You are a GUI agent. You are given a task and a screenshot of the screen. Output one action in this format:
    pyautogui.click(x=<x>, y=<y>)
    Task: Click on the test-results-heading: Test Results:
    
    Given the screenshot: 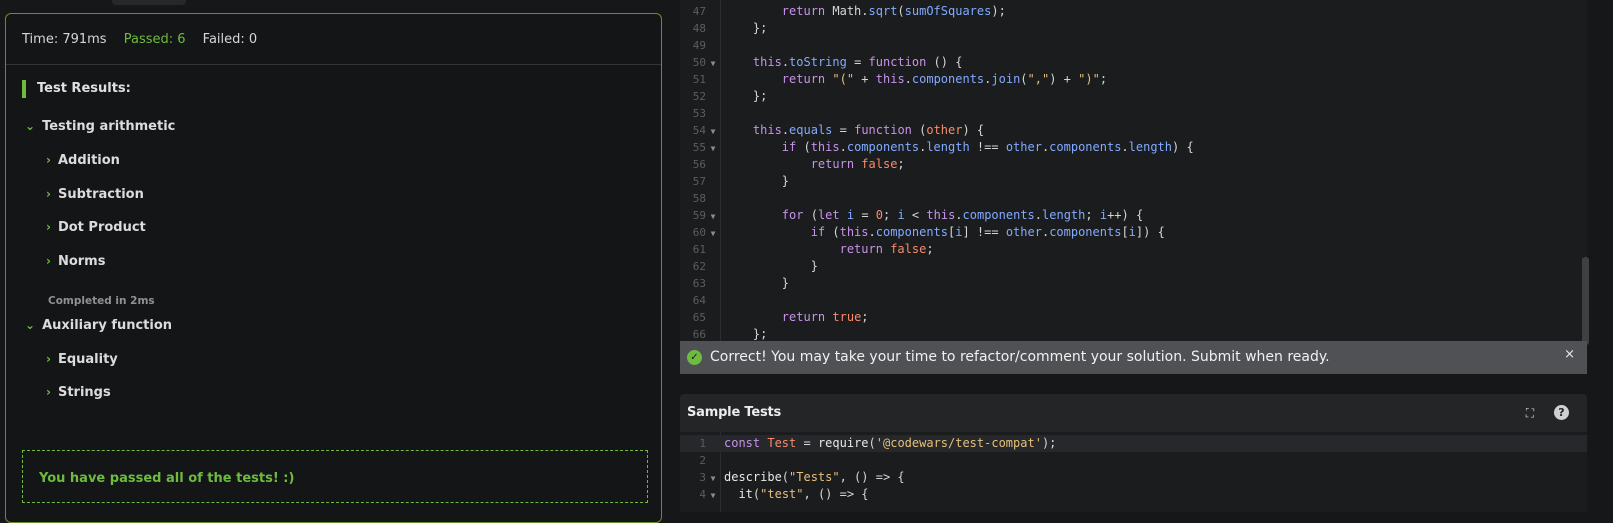 What is the action you would take?
    pyautogui.click(x=76, y=89)
    